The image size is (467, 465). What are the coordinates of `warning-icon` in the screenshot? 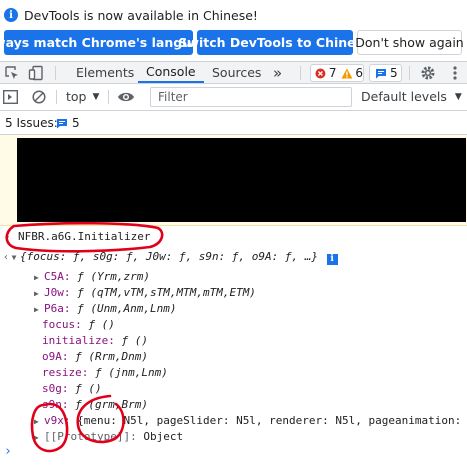 It's located at (346, 73).